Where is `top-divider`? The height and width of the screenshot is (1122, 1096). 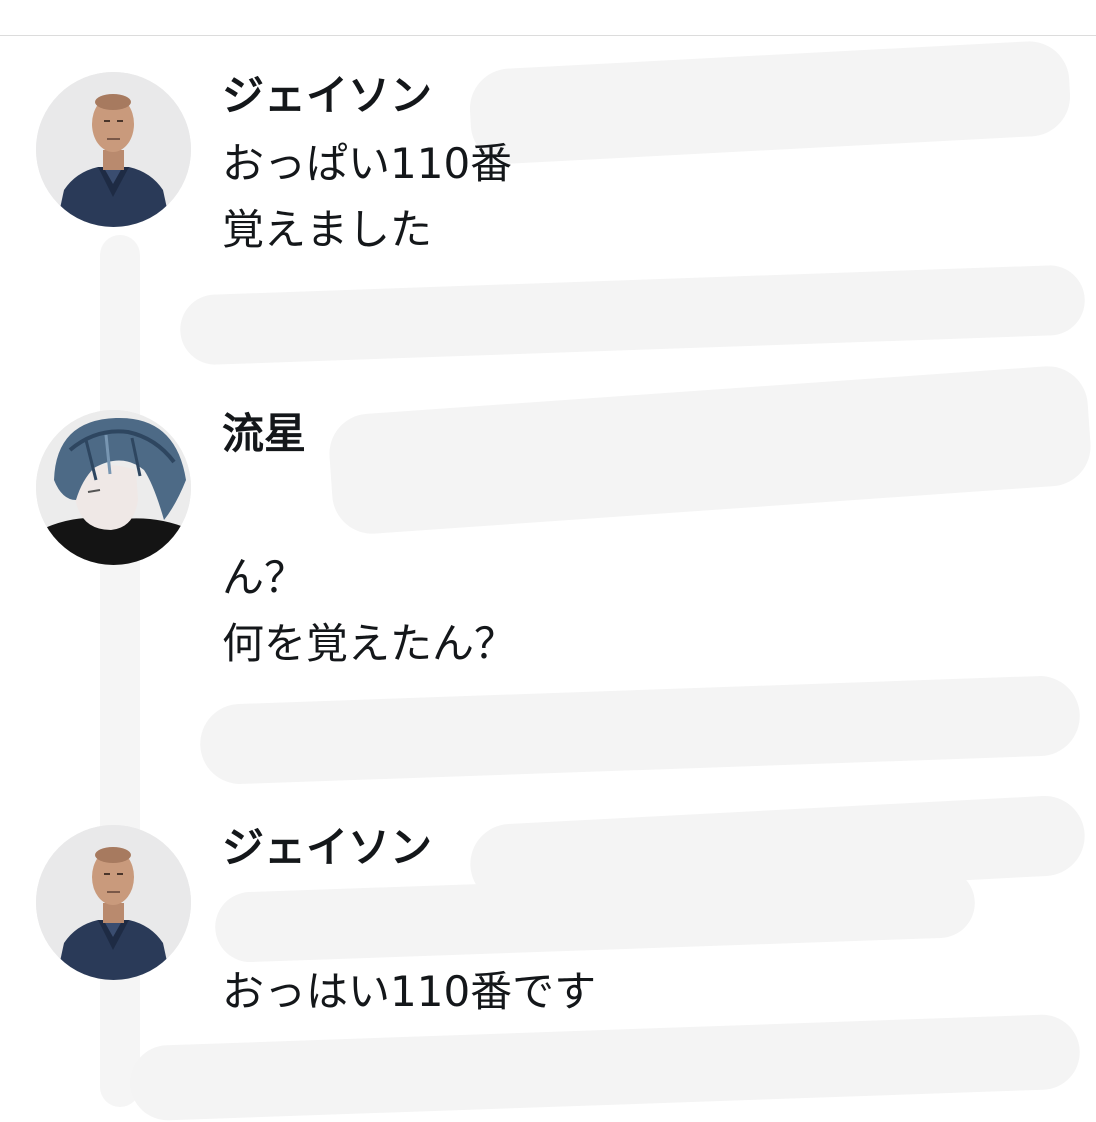
top-divider is located at coordinates (548, 35).